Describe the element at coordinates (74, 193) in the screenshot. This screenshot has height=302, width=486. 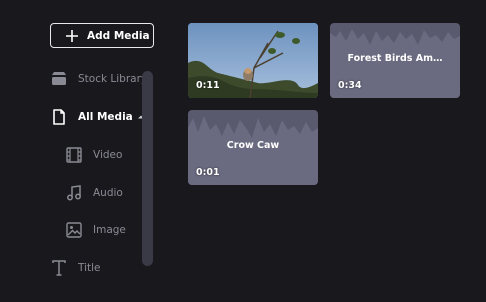
I see `music-note-icon` at that location.